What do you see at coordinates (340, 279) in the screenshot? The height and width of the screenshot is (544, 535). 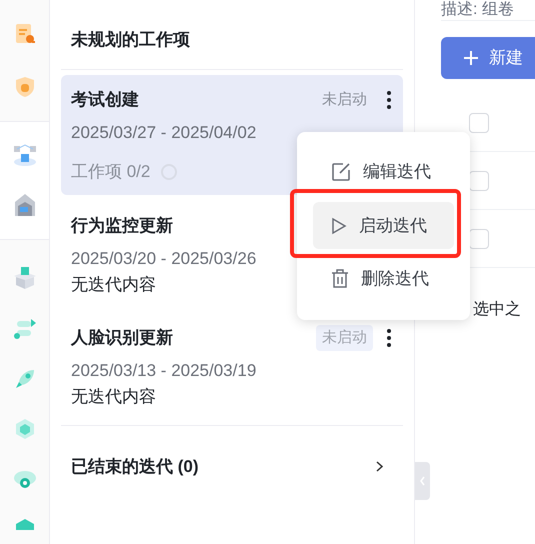 I see `trash-icon` at bounding box center [340, 279].